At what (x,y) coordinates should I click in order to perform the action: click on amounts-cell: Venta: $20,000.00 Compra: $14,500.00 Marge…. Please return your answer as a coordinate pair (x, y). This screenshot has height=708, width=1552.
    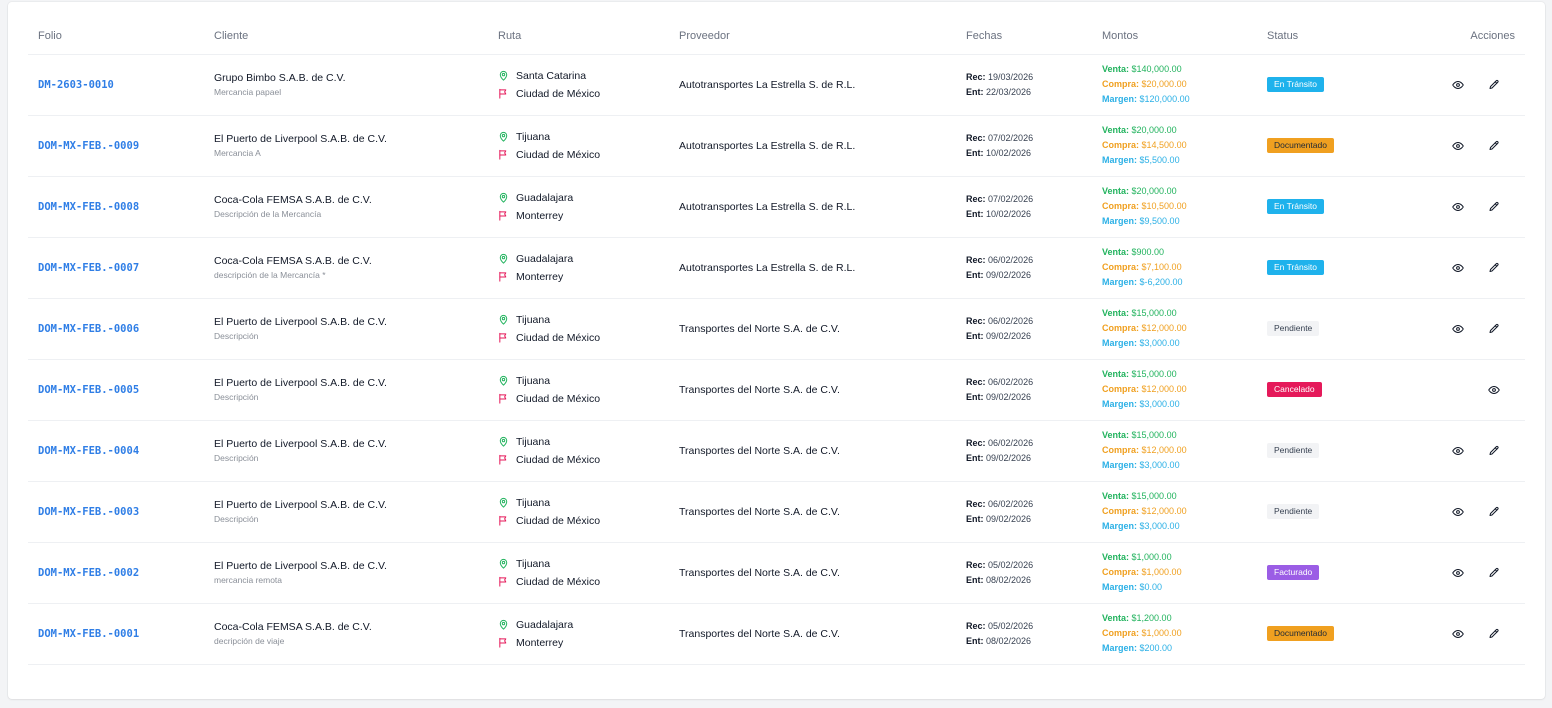
    Looking at the image, I should click on (1174, 146).